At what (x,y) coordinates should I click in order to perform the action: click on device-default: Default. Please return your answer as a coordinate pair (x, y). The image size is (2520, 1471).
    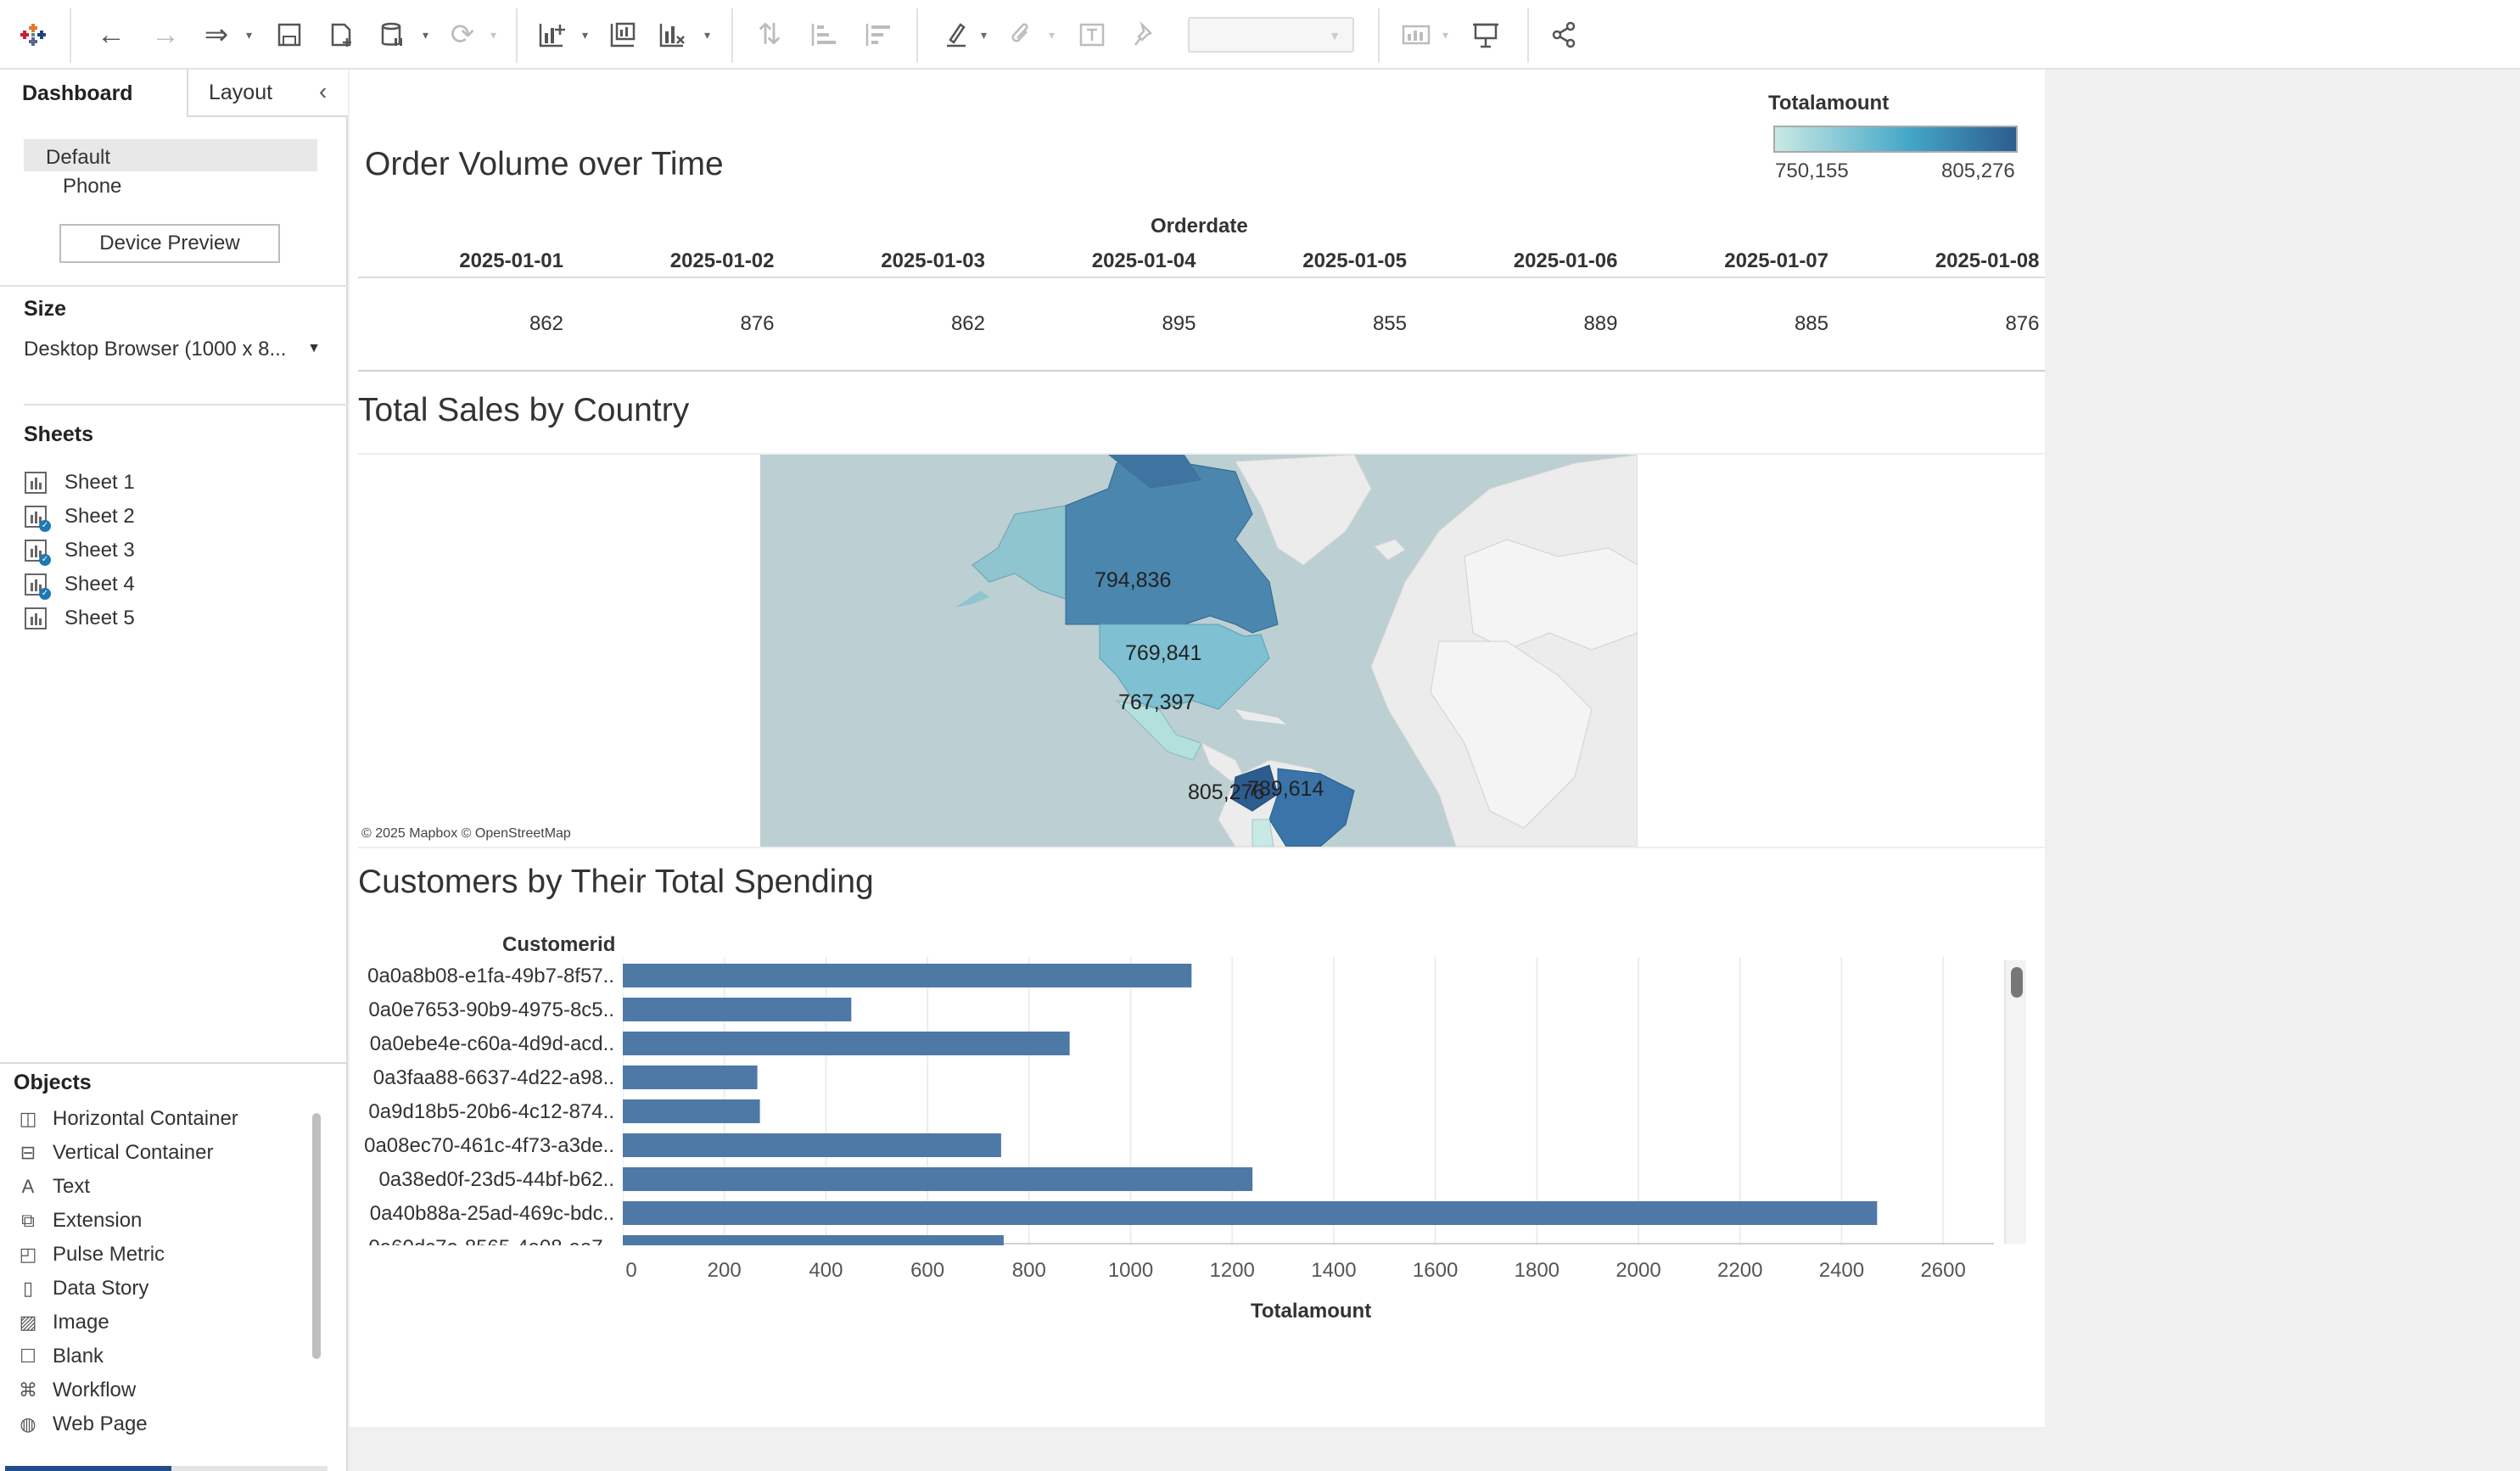
    Looking at the image, I should click on (171, 155).